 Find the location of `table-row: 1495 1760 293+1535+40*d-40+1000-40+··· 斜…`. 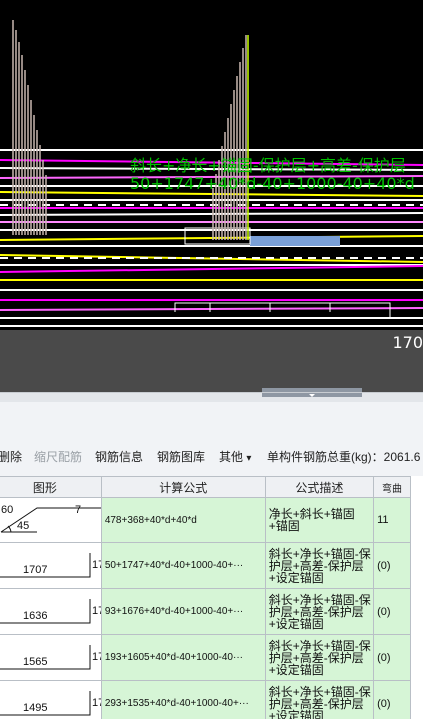

table-row: 1495 1760 293+1535+40*d-40+1000-40+··· 斜… is located at coordinates (205, 699).